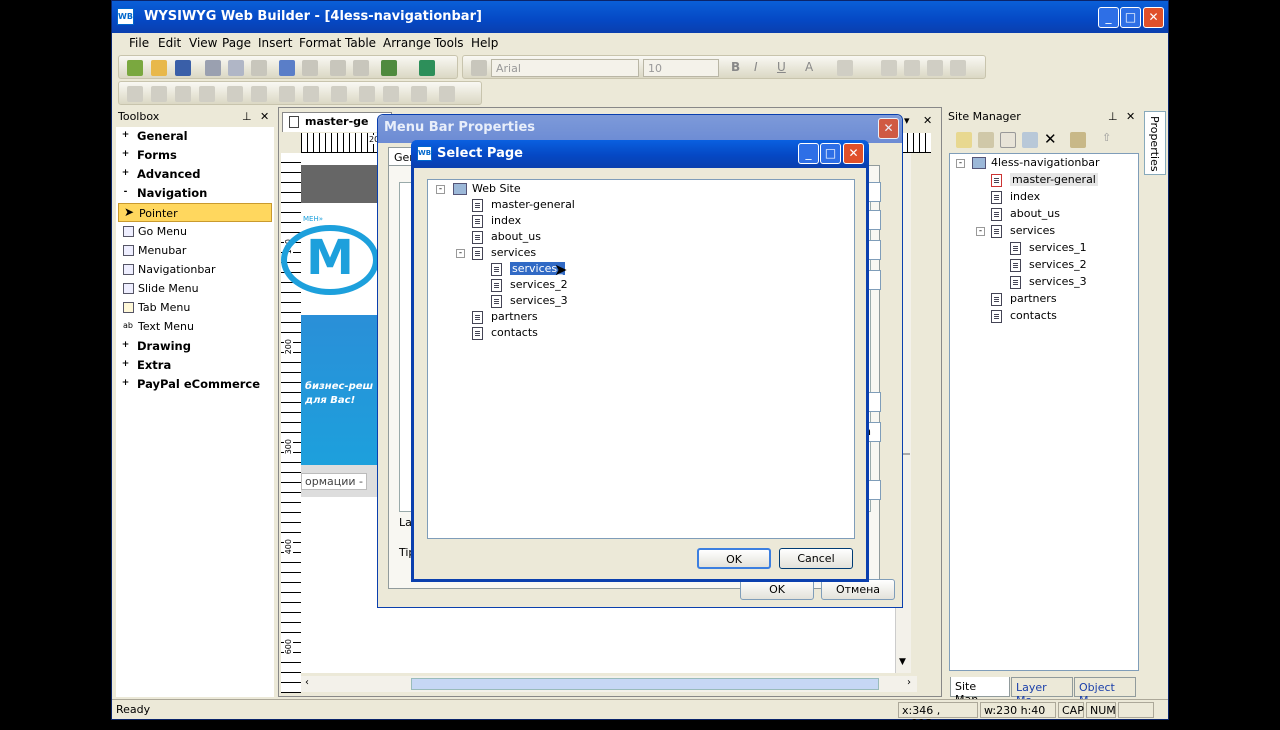 The image size is (1280, 730). Describe the element at coordinates (195, 250) in the screenshot. I see `item-menubar: Menubar` at that location.